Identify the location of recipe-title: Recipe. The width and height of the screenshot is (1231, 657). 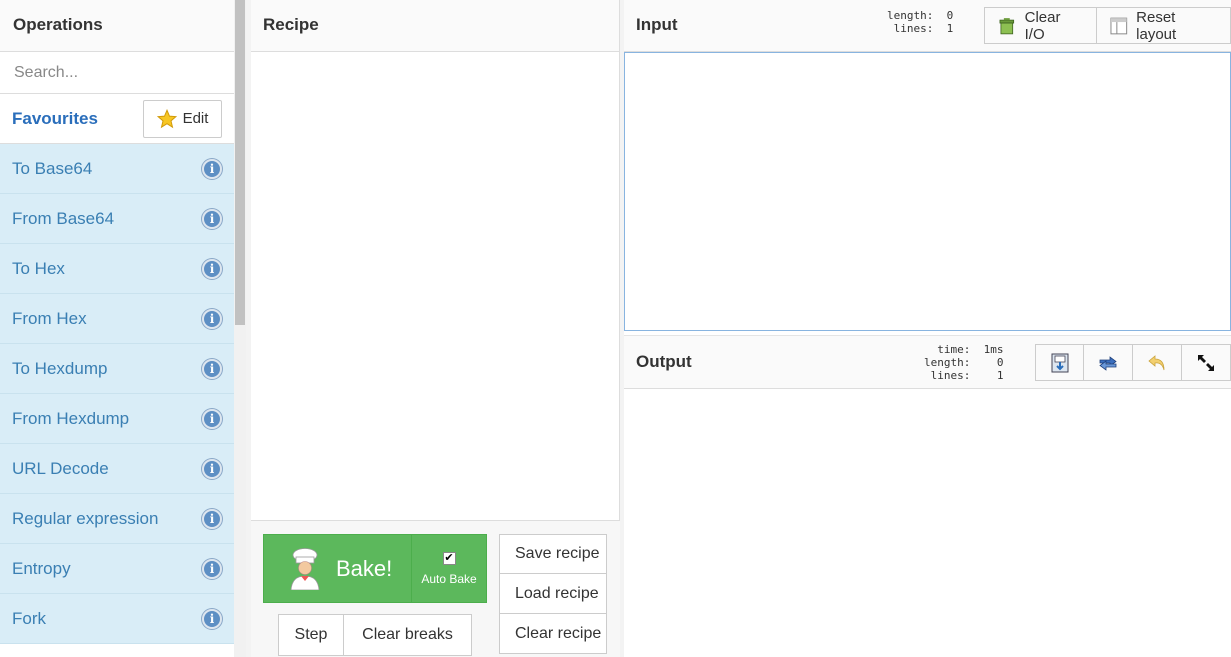
(435, 26).